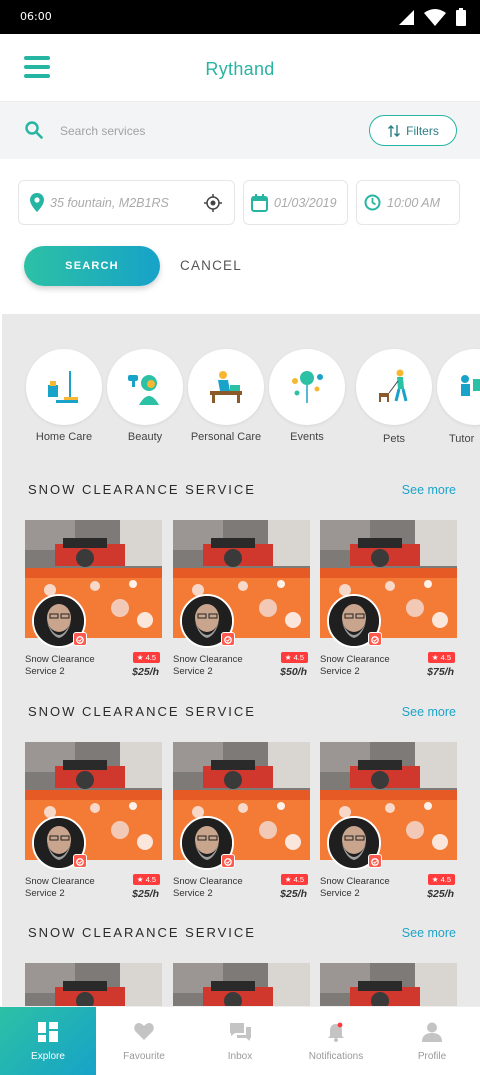  I want to click on nav-explore: Explore, so click(48, 1041).